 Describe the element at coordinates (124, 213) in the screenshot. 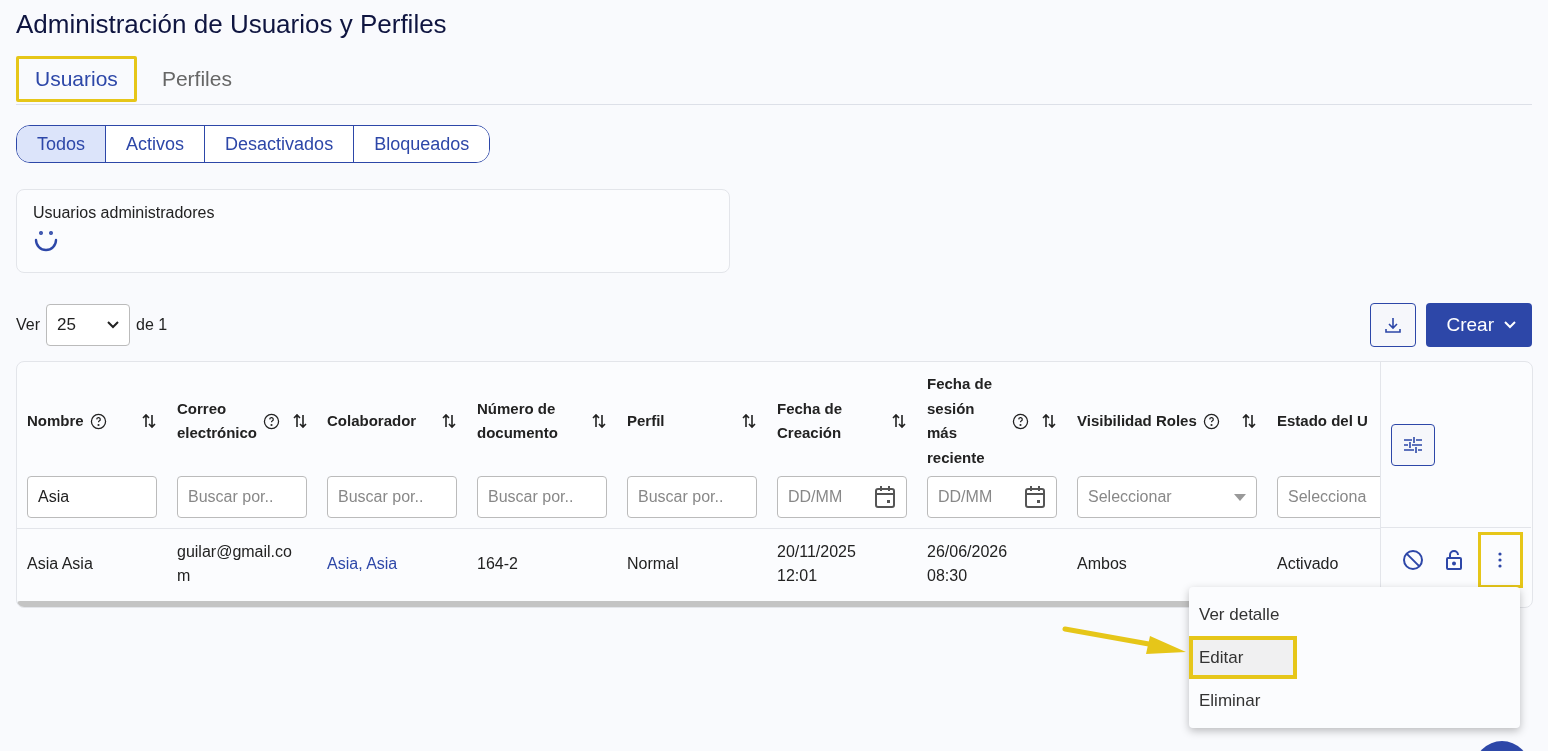

I see `card-title: Usuarios administradores` at that location.